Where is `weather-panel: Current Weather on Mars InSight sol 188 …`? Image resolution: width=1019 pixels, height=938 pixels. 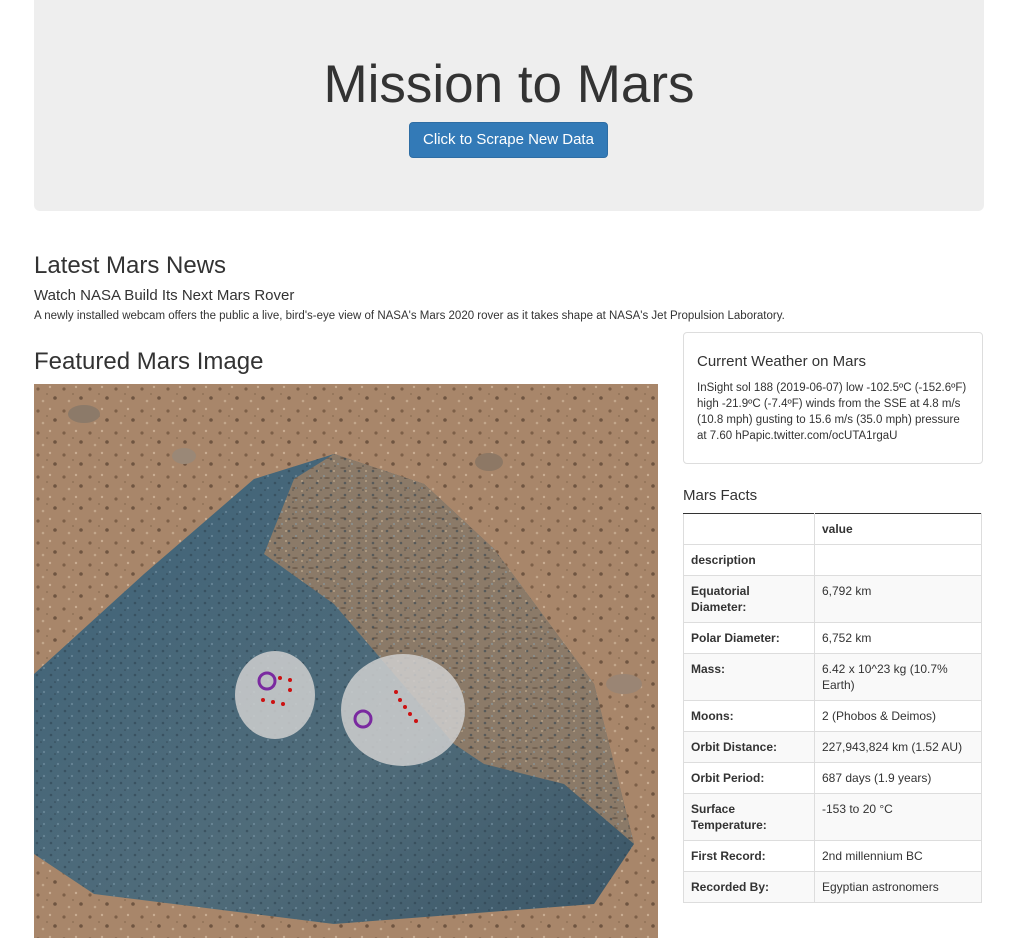
weather-panel: Current Weather on Mars InSight sol 188 … is located at coordinates (833, 398).